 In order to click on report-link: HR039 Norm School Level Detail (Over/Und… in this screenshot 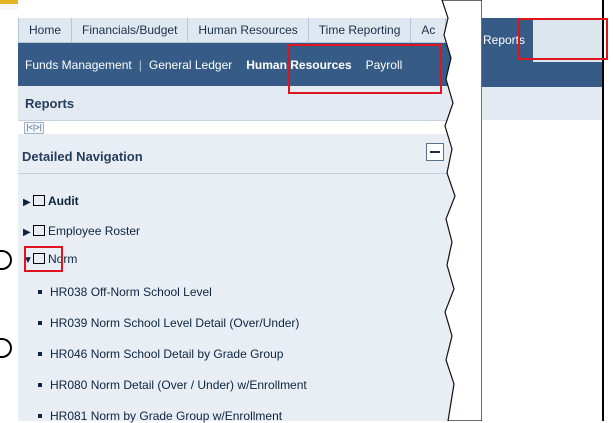, I will do `click(168, 323)`.